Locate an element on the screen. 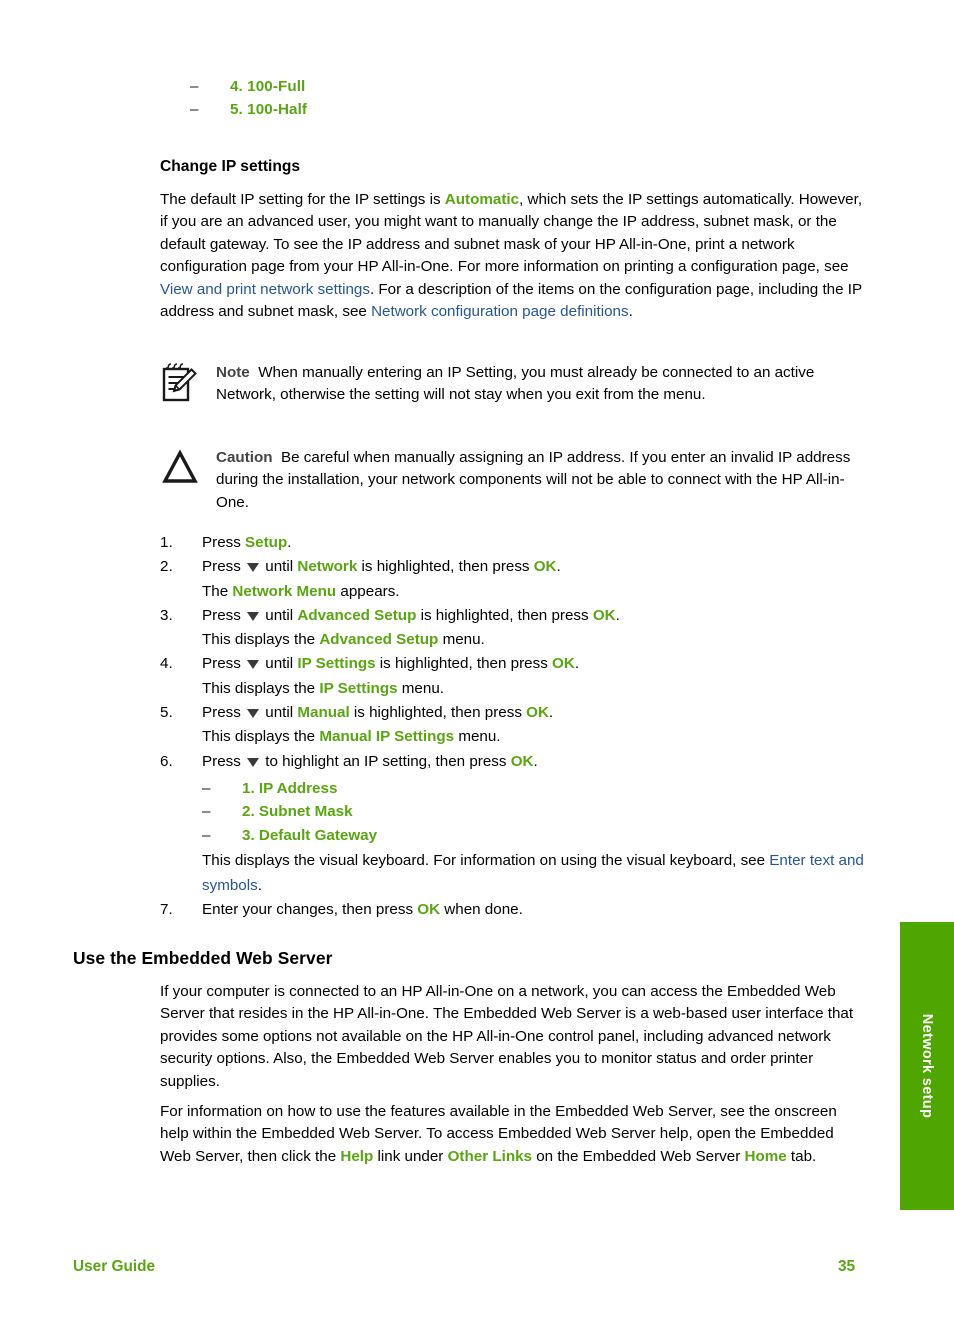  step-result-text: This displays the IP Settings menu. is located at coordinates (537, 689).